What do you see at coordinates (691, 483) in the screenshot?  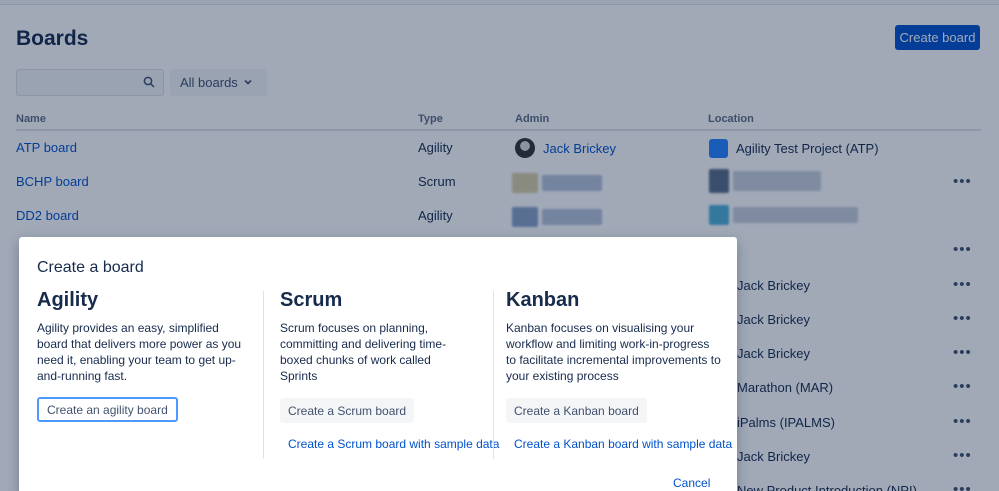 I see `cancel-button: Cancel` at bounding box center [691, 483].